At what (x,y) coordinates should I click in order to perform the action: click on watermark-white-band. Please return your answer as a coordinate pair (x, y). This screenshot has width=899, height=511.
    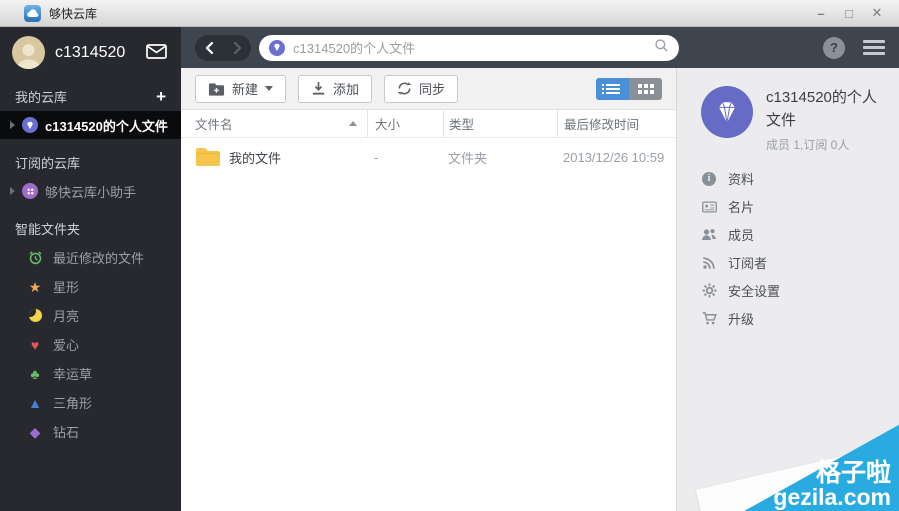
    Looking at the image, I should click on (795, 478).